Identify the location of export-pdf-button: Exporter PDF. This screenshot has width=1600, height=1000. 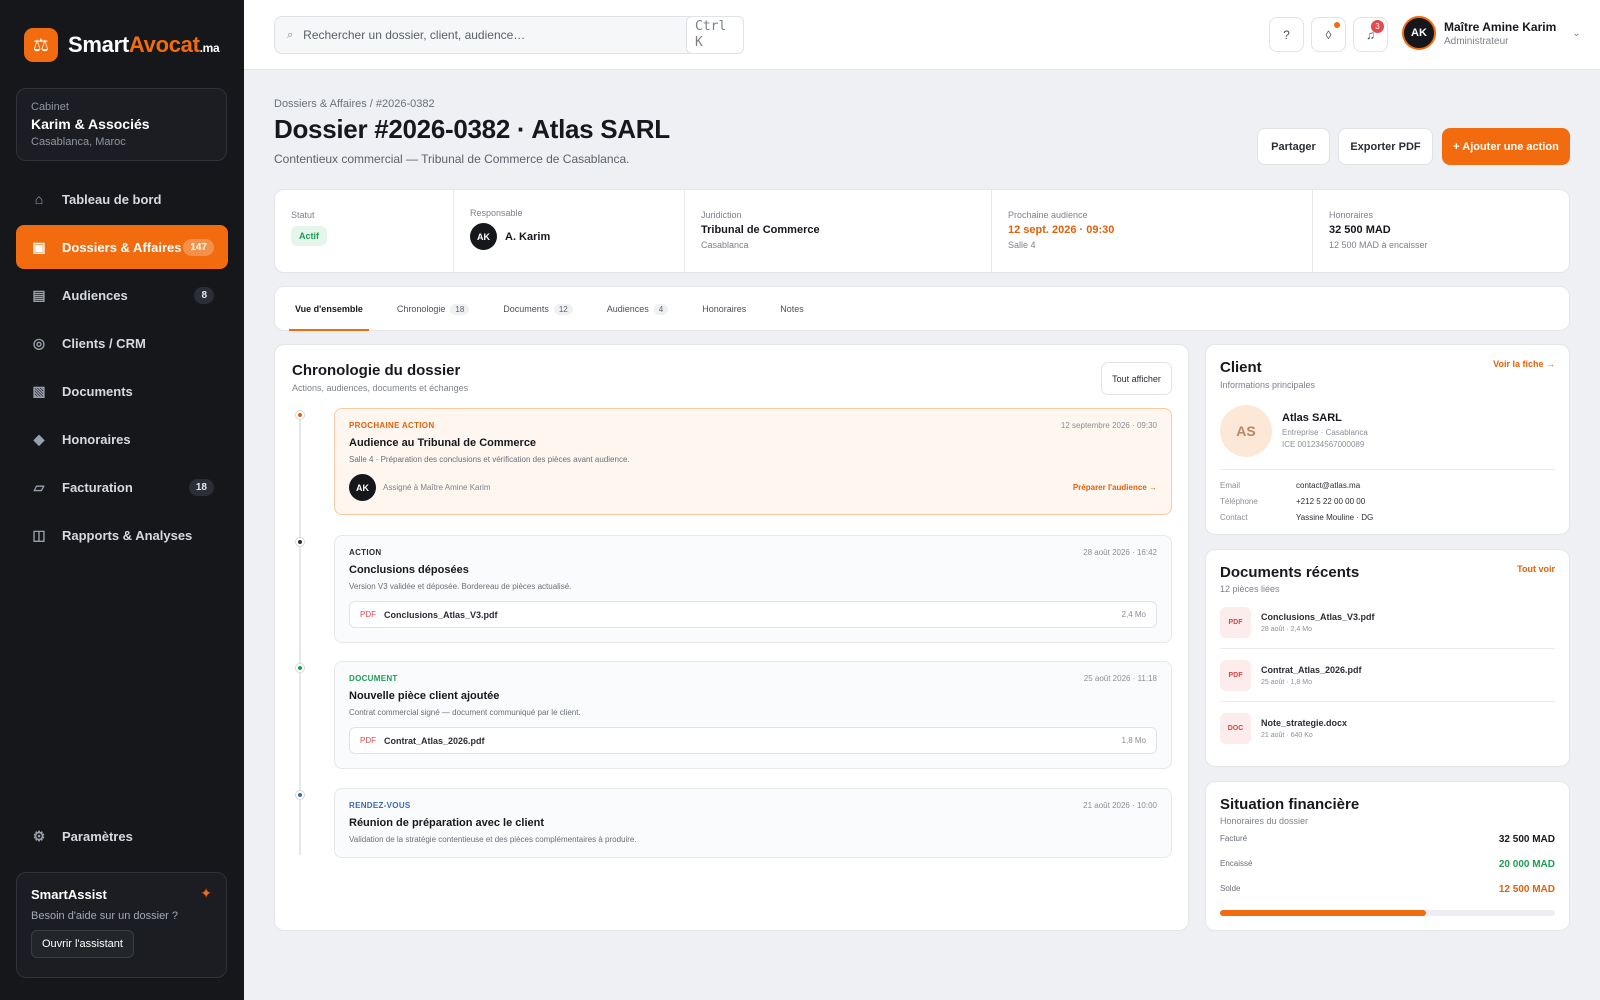
(1385, 146).